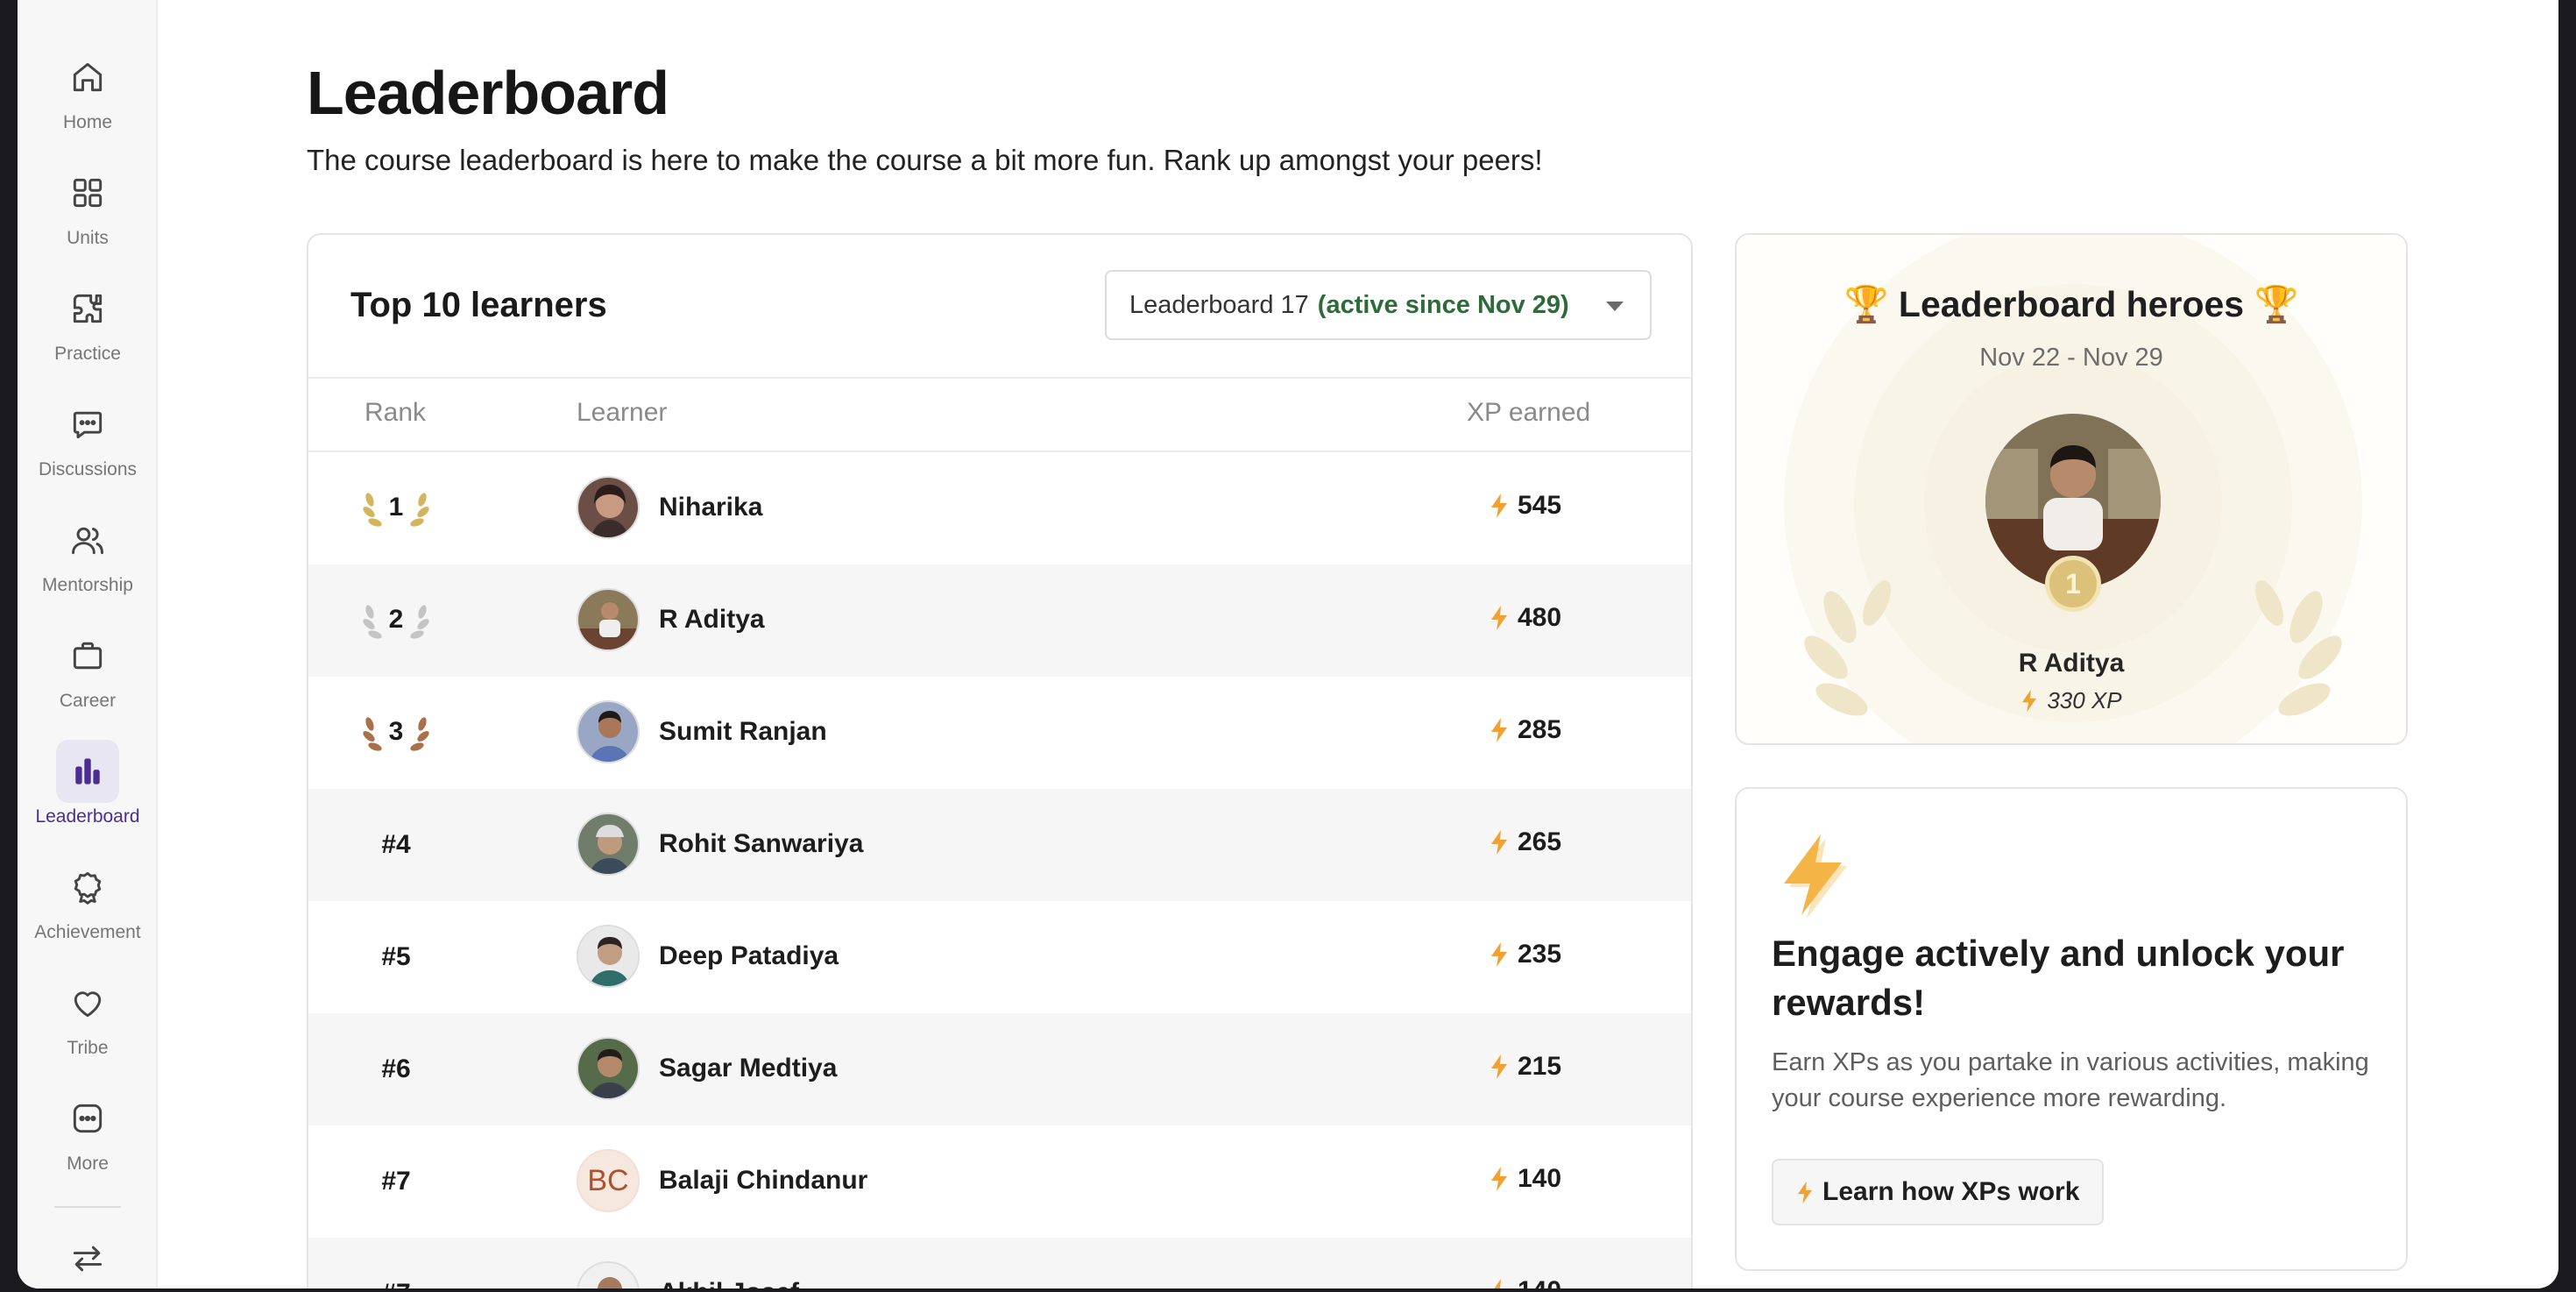 This screenshot has width=2576, height=1292. I want to click on hero-xp-text: 330 XP, so click(2084, 700).